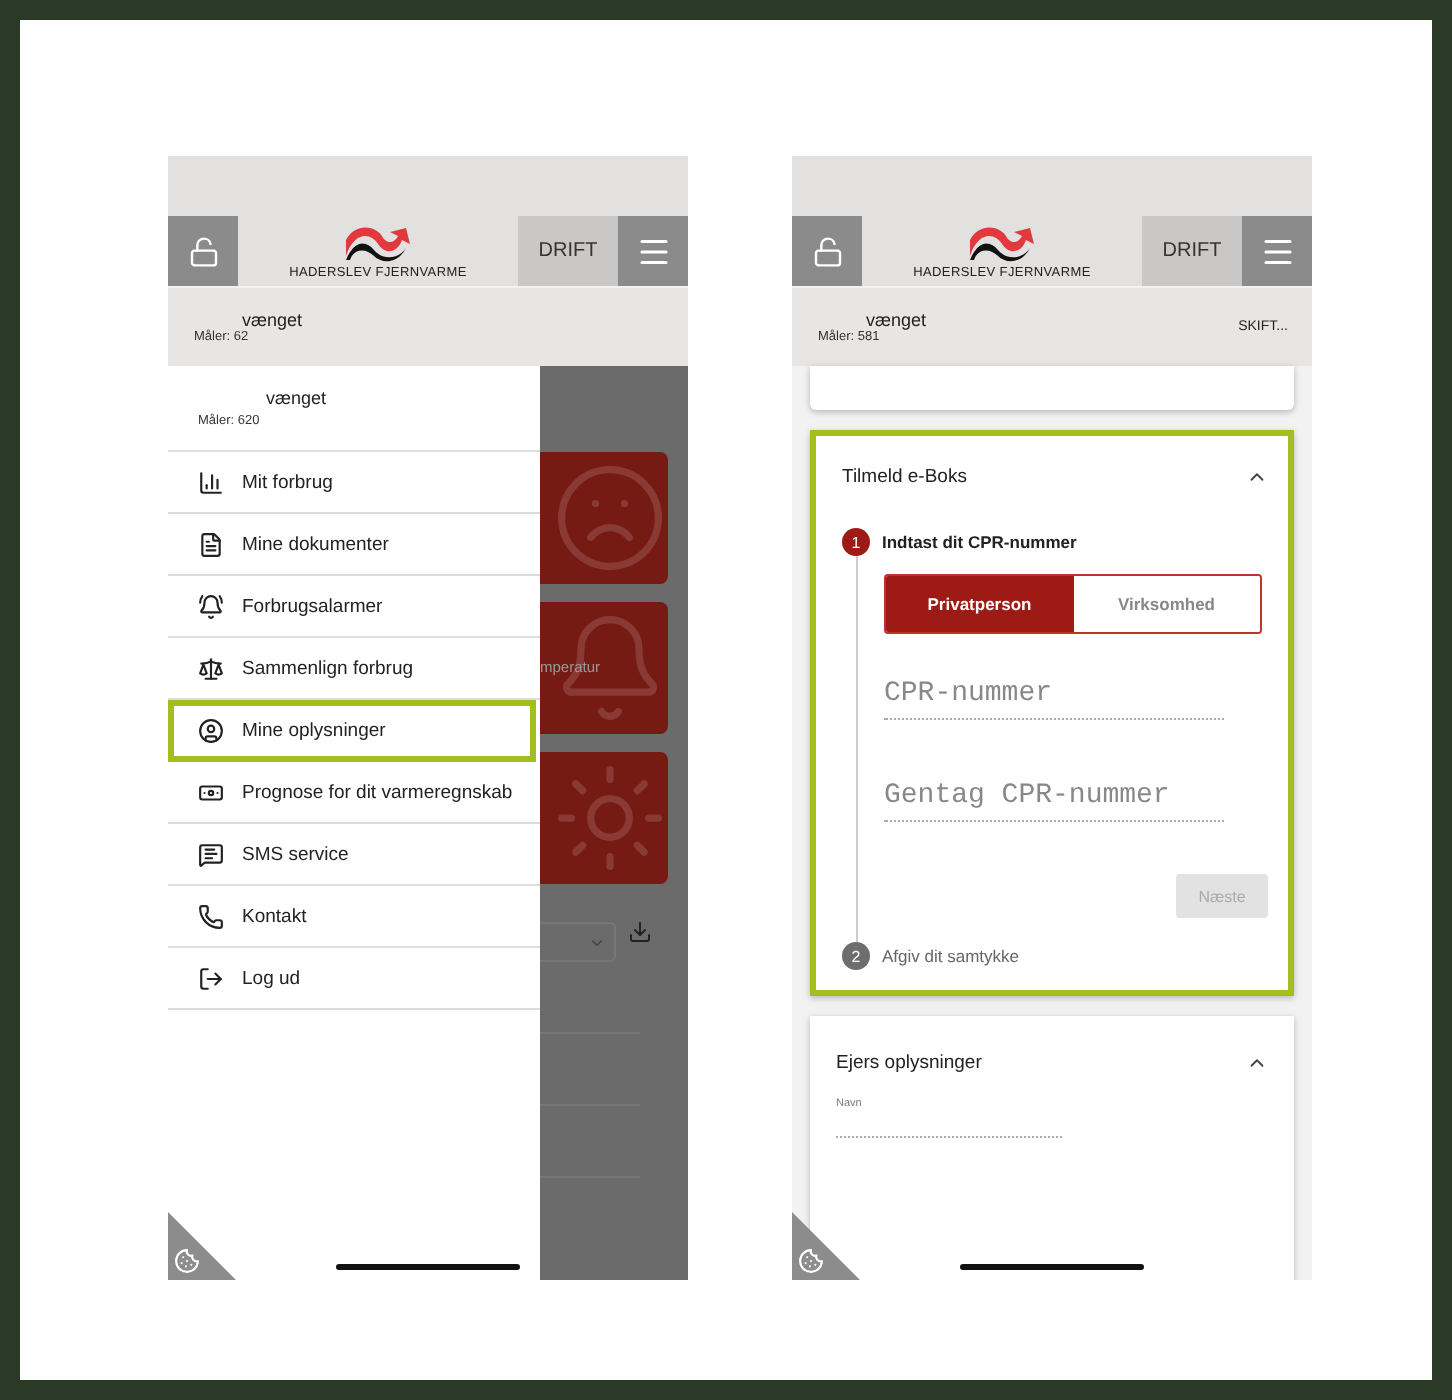  What do you see at coordinates (211, 731) in the screenshot?
I see `user-icon` at bounding box center [211, 731].